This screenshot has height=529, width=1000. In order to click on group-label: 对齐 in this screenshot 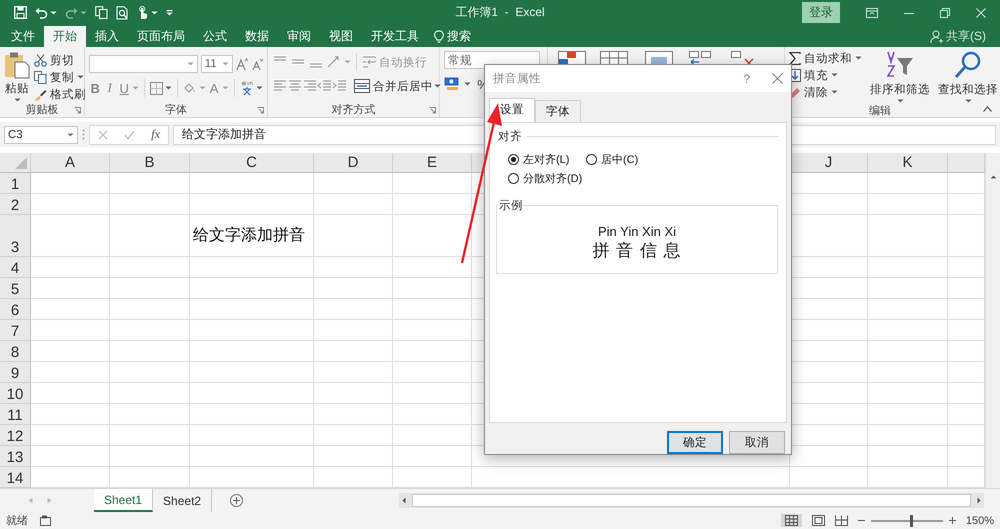, I will do `click(510, 136)`.